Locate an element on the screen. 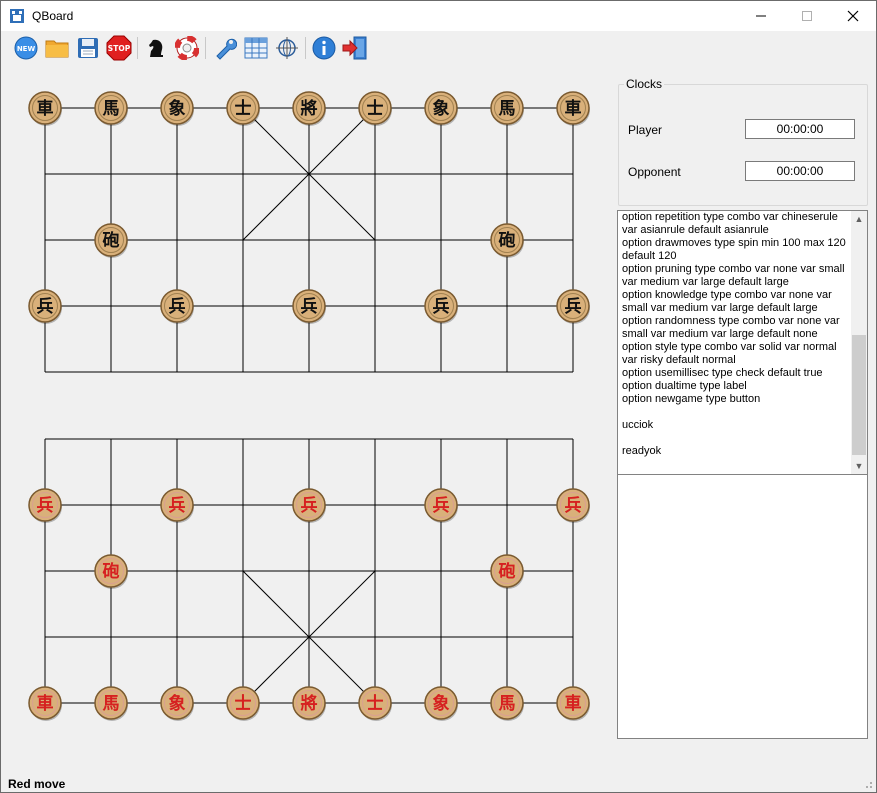 This screenshot has height=793, width=877. open-button is located at coordinates (57, 48).